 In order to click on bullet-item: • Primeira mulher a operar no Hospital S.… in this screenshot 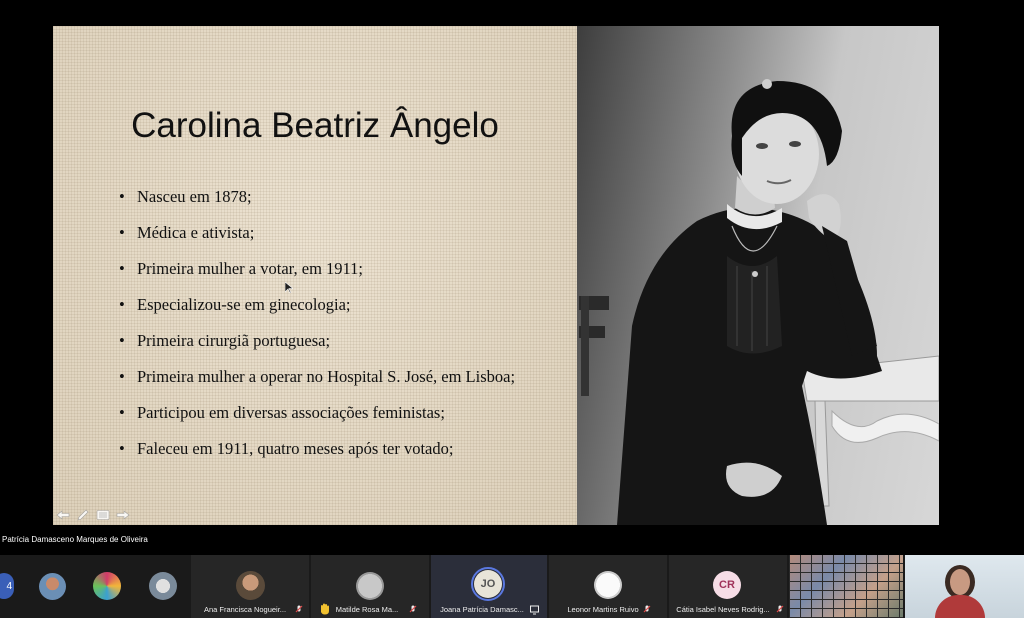, I will do `click(317, 376)`.